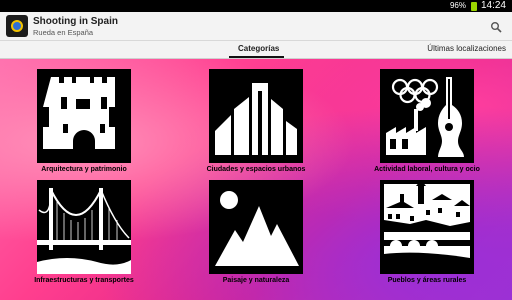 This screenshot has width=512, height=300. I want to click on category-pueblos: Pueblos y áreas rurales, so click(427, 232).